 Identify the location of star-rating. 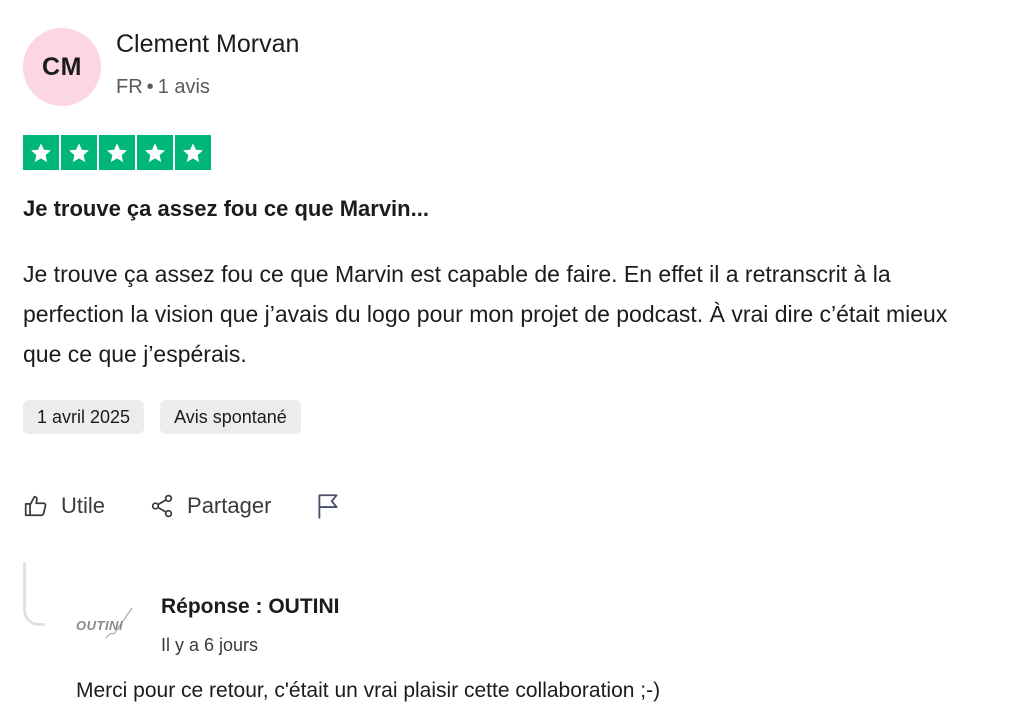
(117, 152).